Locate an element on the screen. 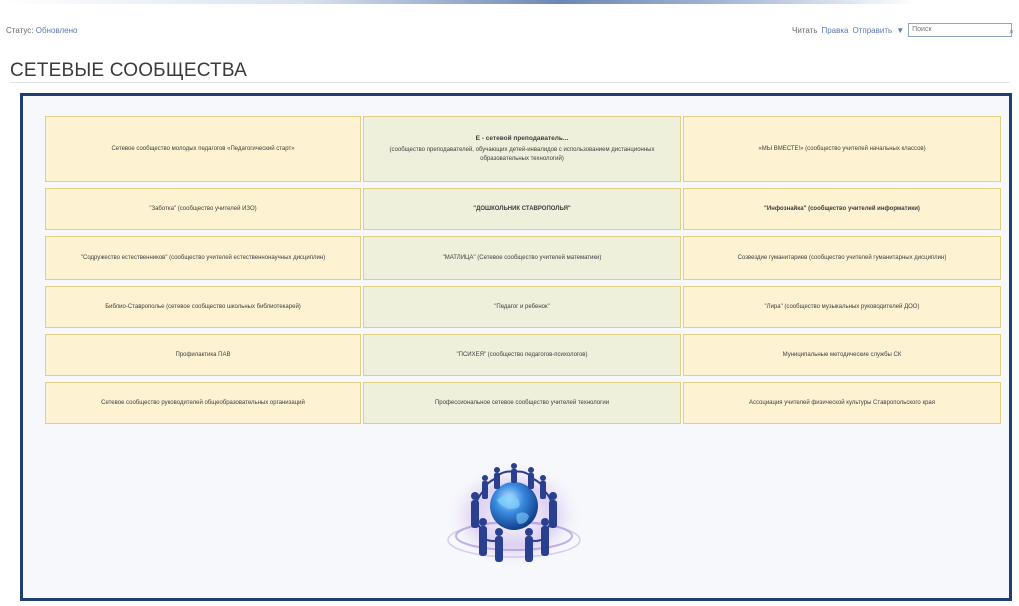 The width and height of the screenshot is (1019, 606). globe-with-people-icon is located at coordinates (514, 507).